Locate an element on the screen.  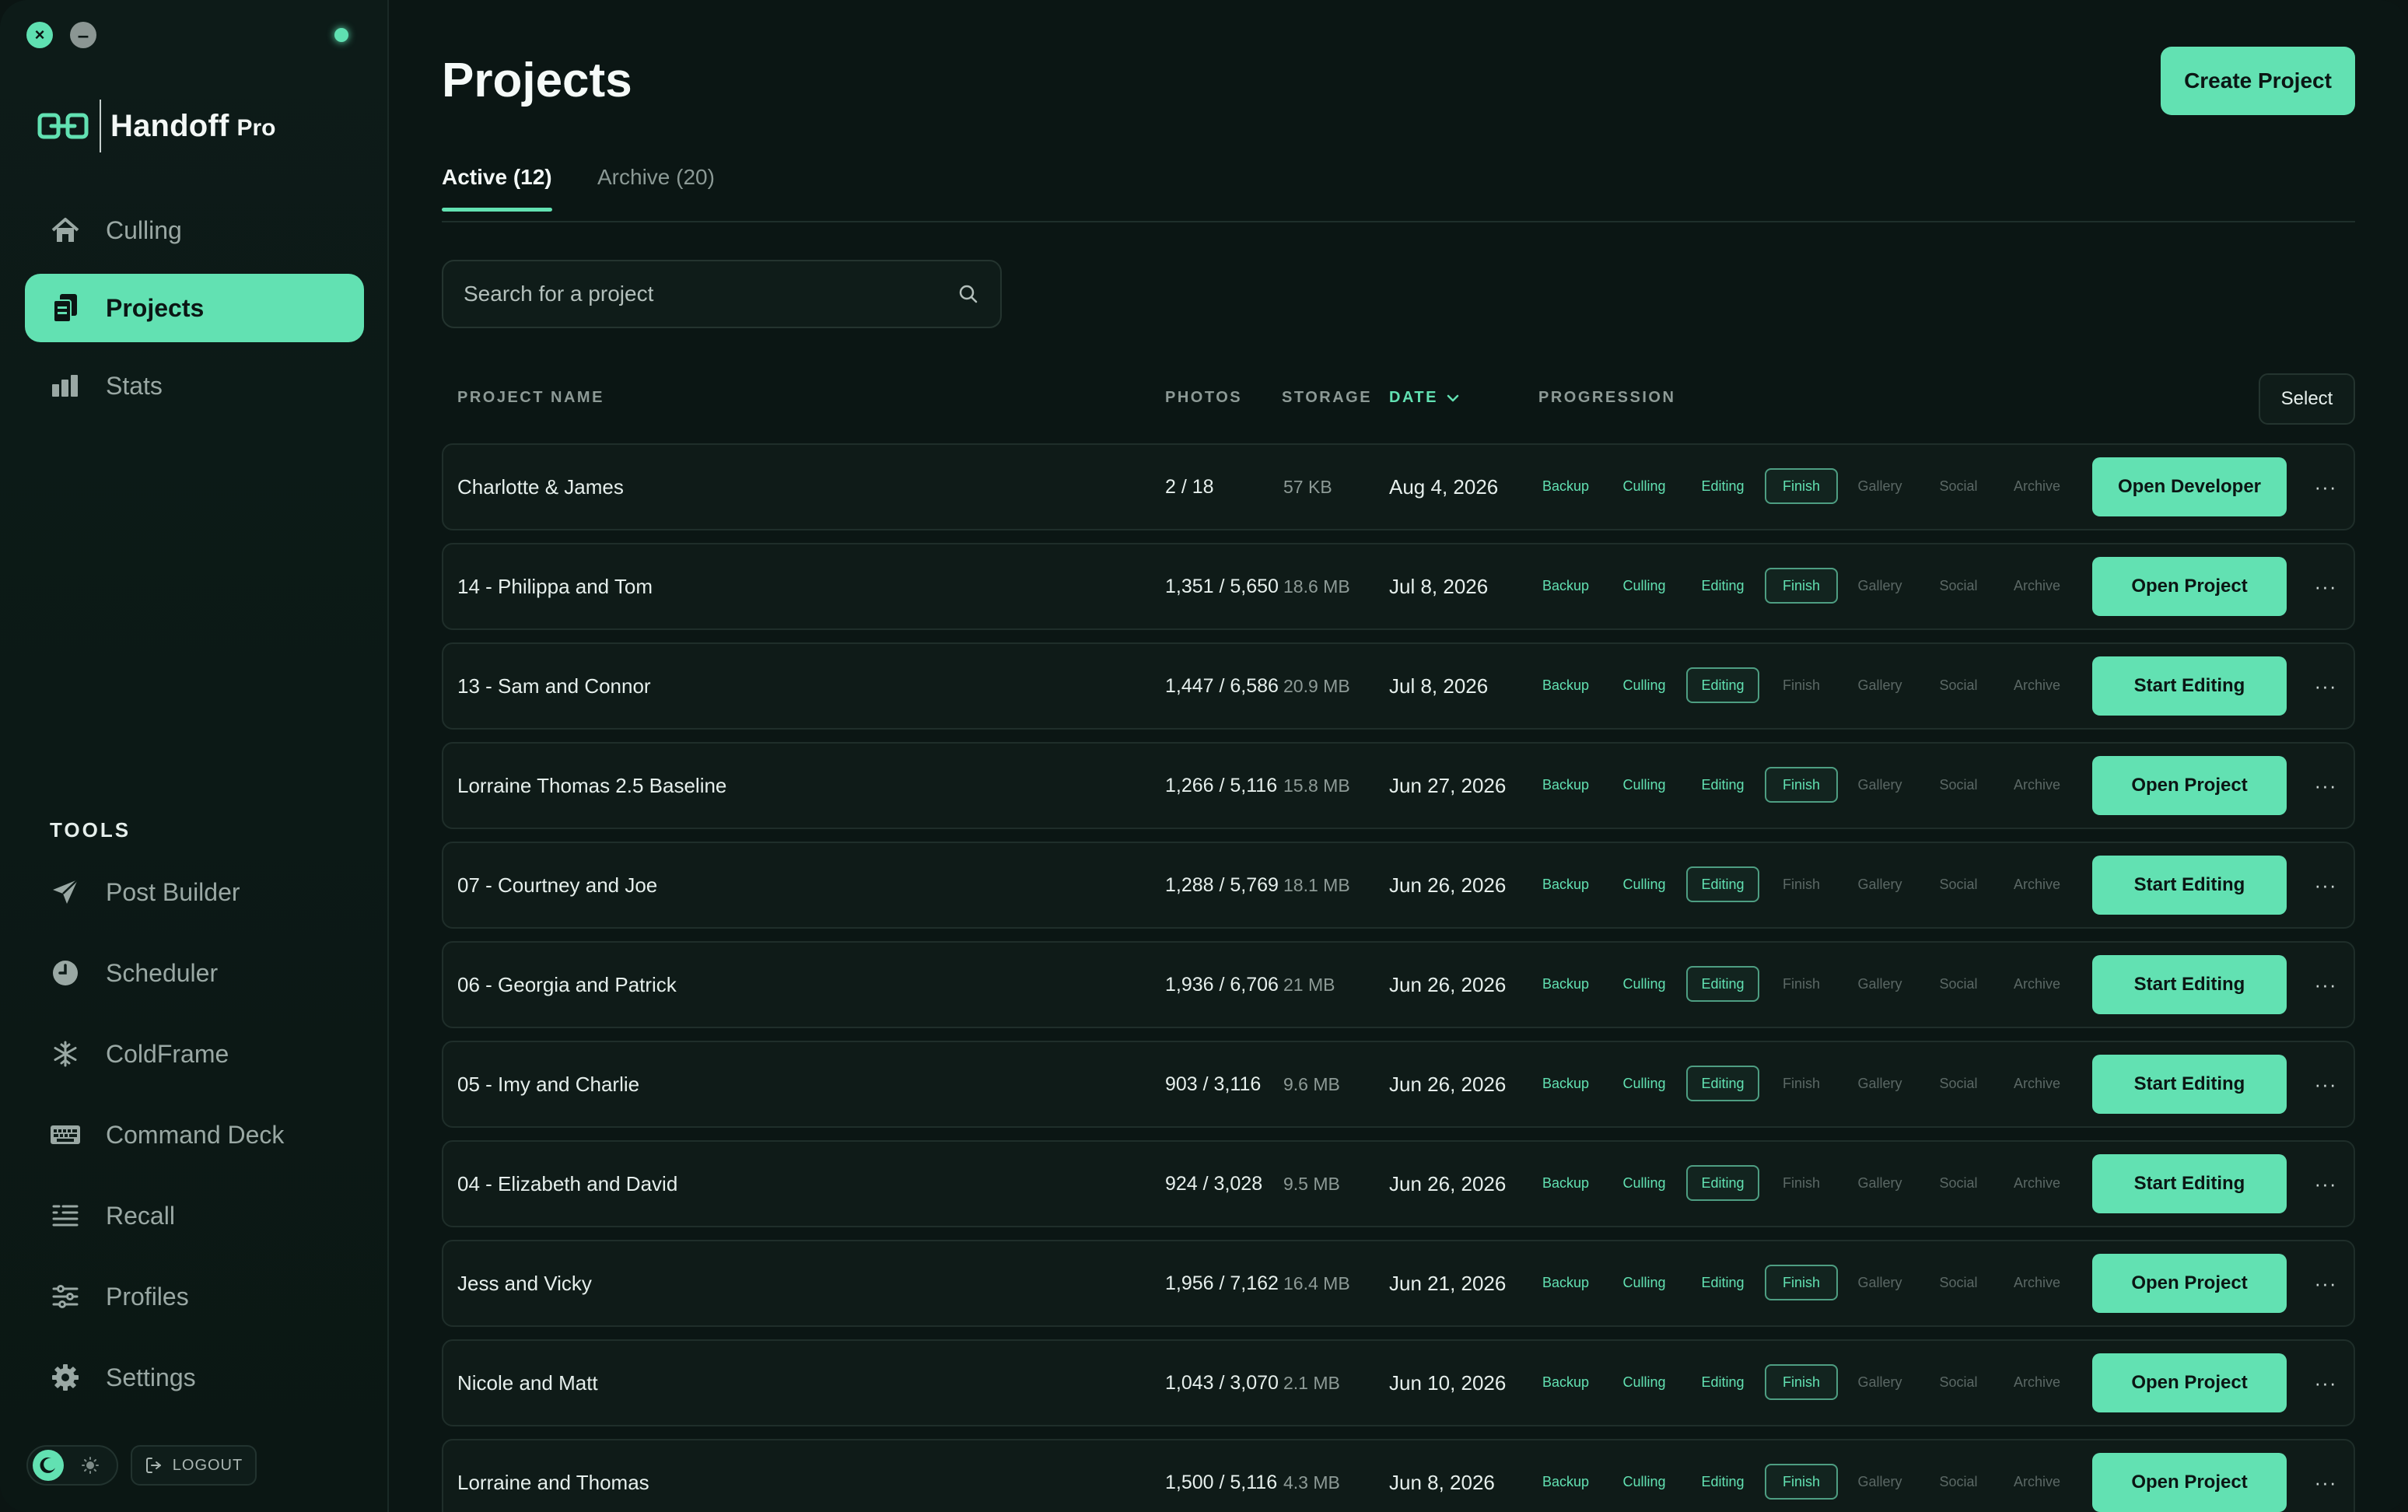
storage-size: 4.3 MB is located at coordinates (1311, 1482).